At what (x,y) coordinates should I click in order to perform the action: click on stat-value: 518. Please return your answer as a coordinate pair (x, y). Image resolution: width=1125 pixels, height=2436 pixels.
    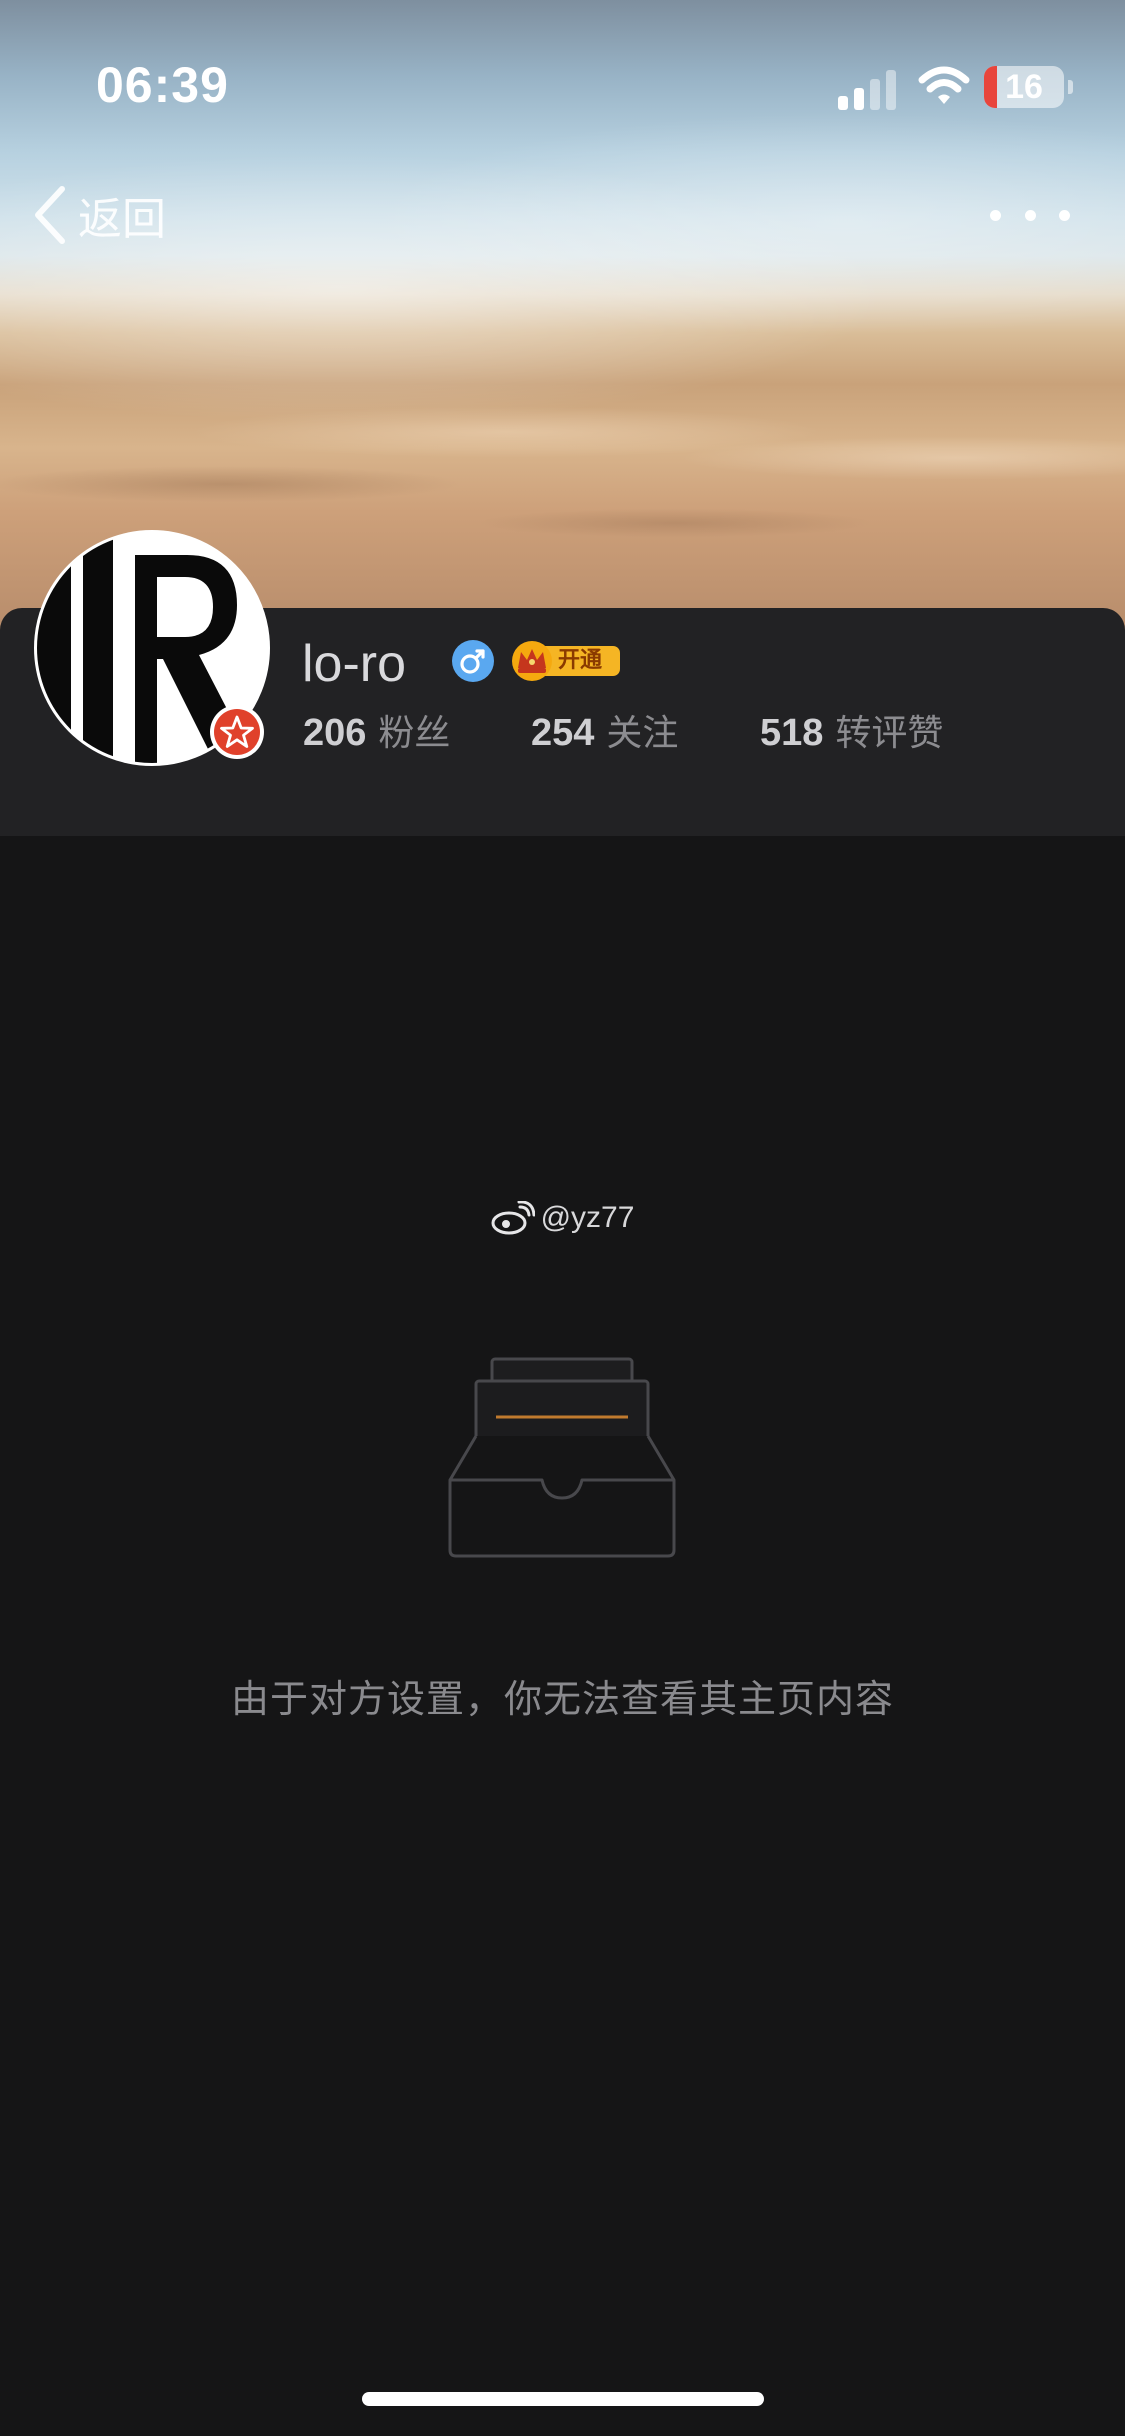
    Looking at the image, I should click on (792, 733).